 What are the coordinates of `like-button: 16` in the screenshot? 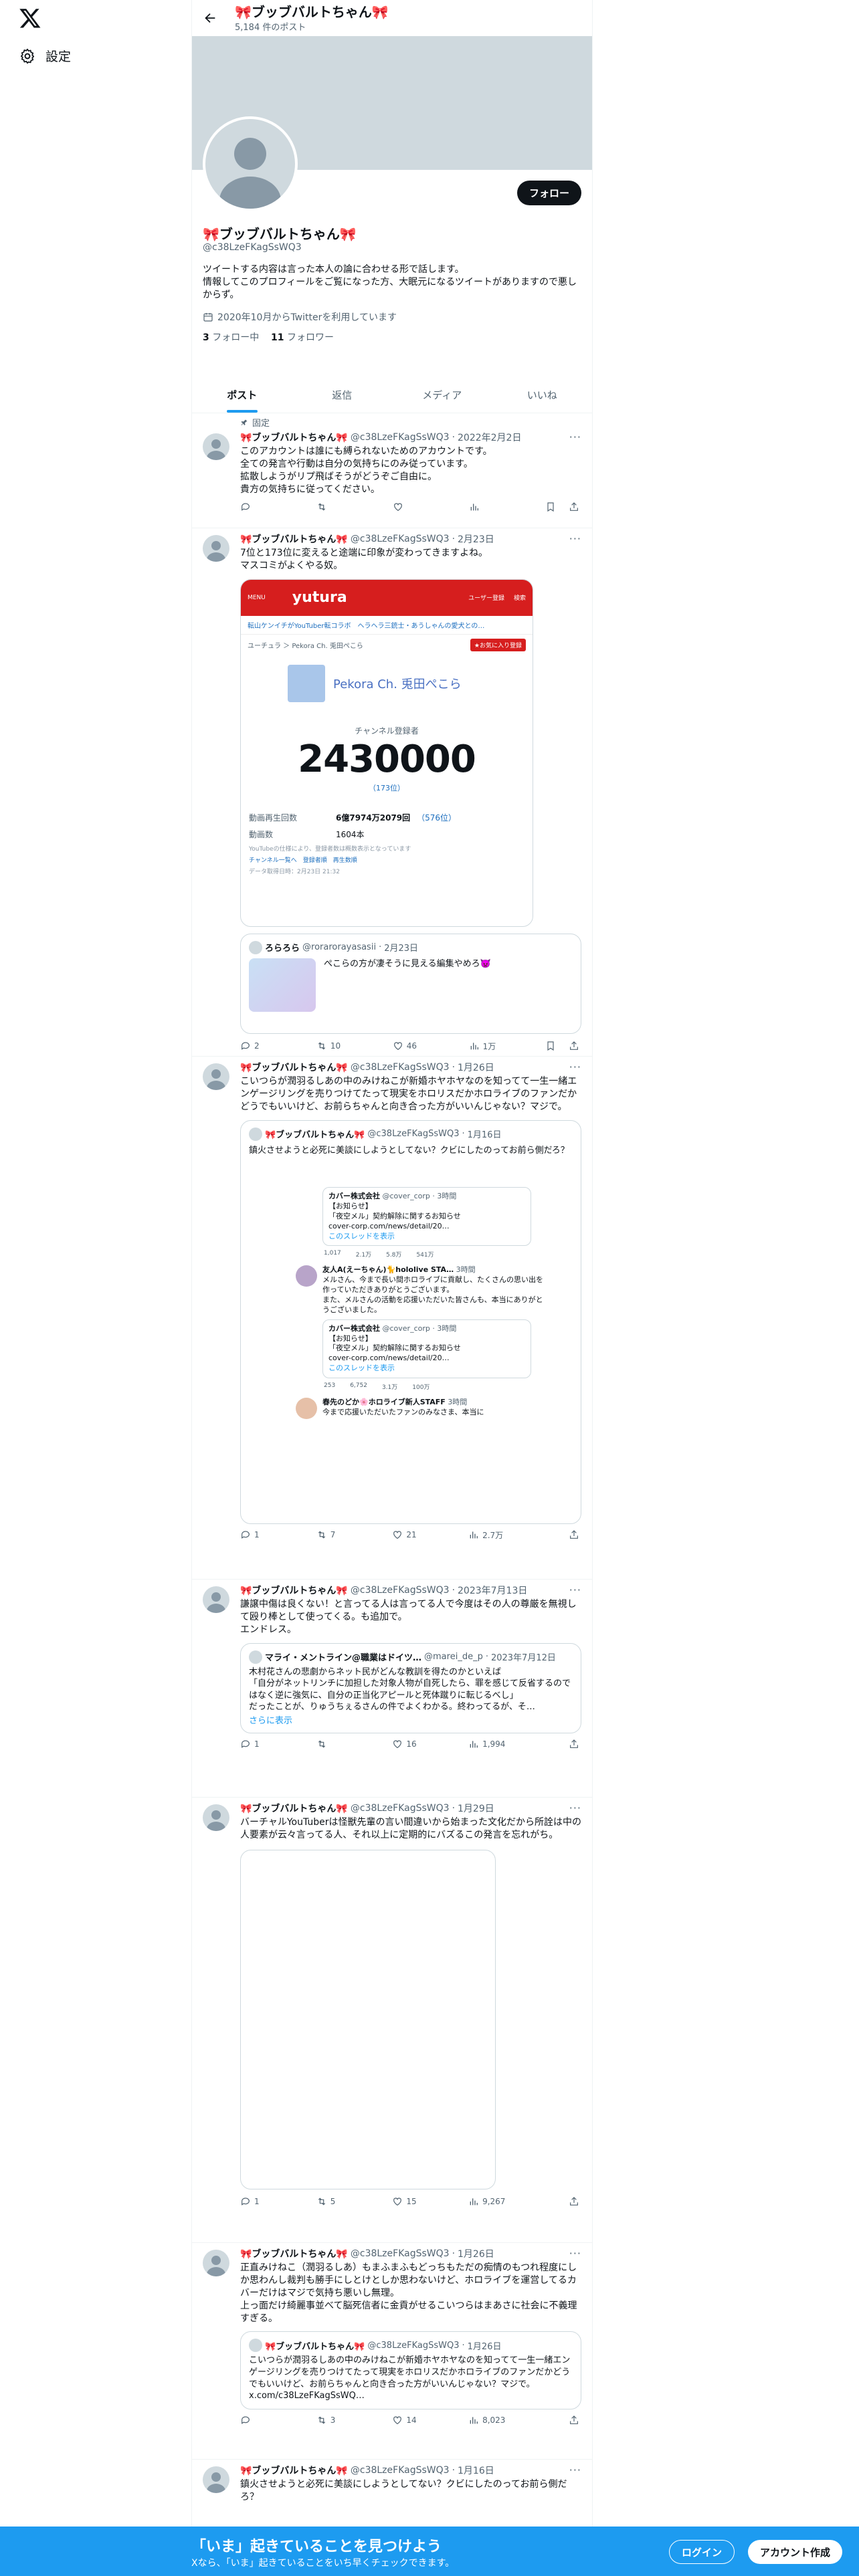 It's located at (430, 1744).